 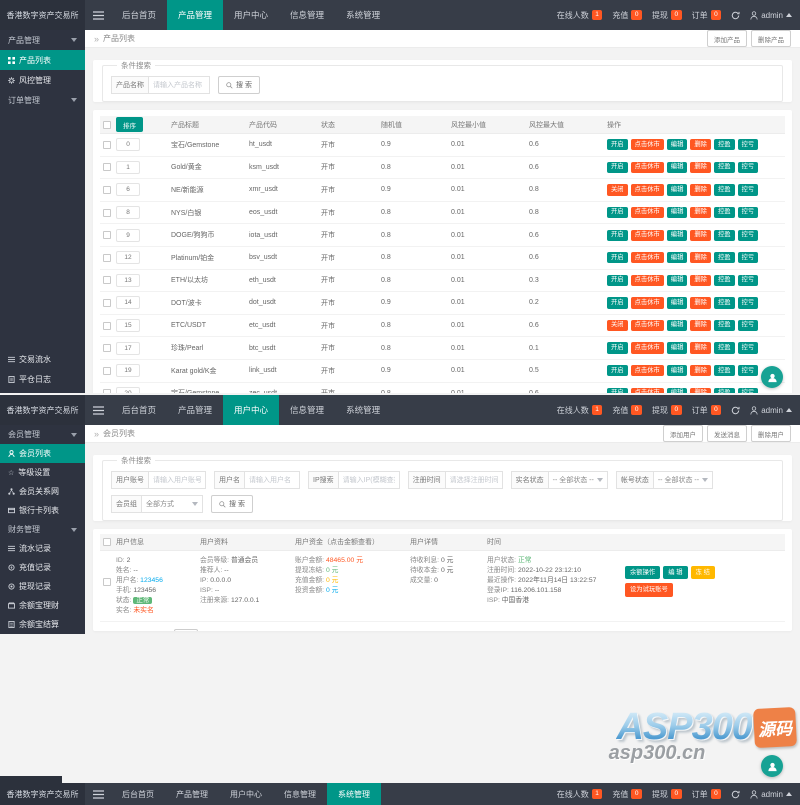 What do you see at coordinates (771, 38) in the screenshot?
I see `delete-product-button: 删除产品` at bounding box center [771, 38].